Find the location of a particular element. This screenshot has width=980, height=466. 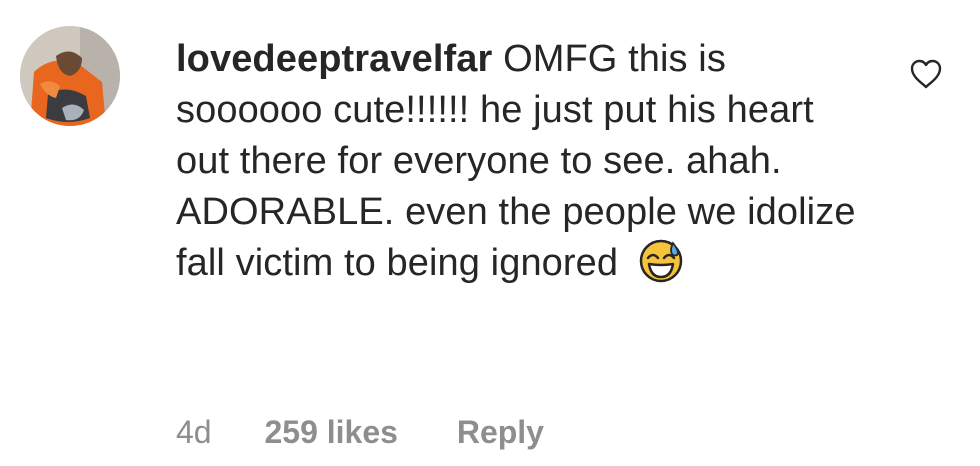

avatar is located at coordinates (70, 76).